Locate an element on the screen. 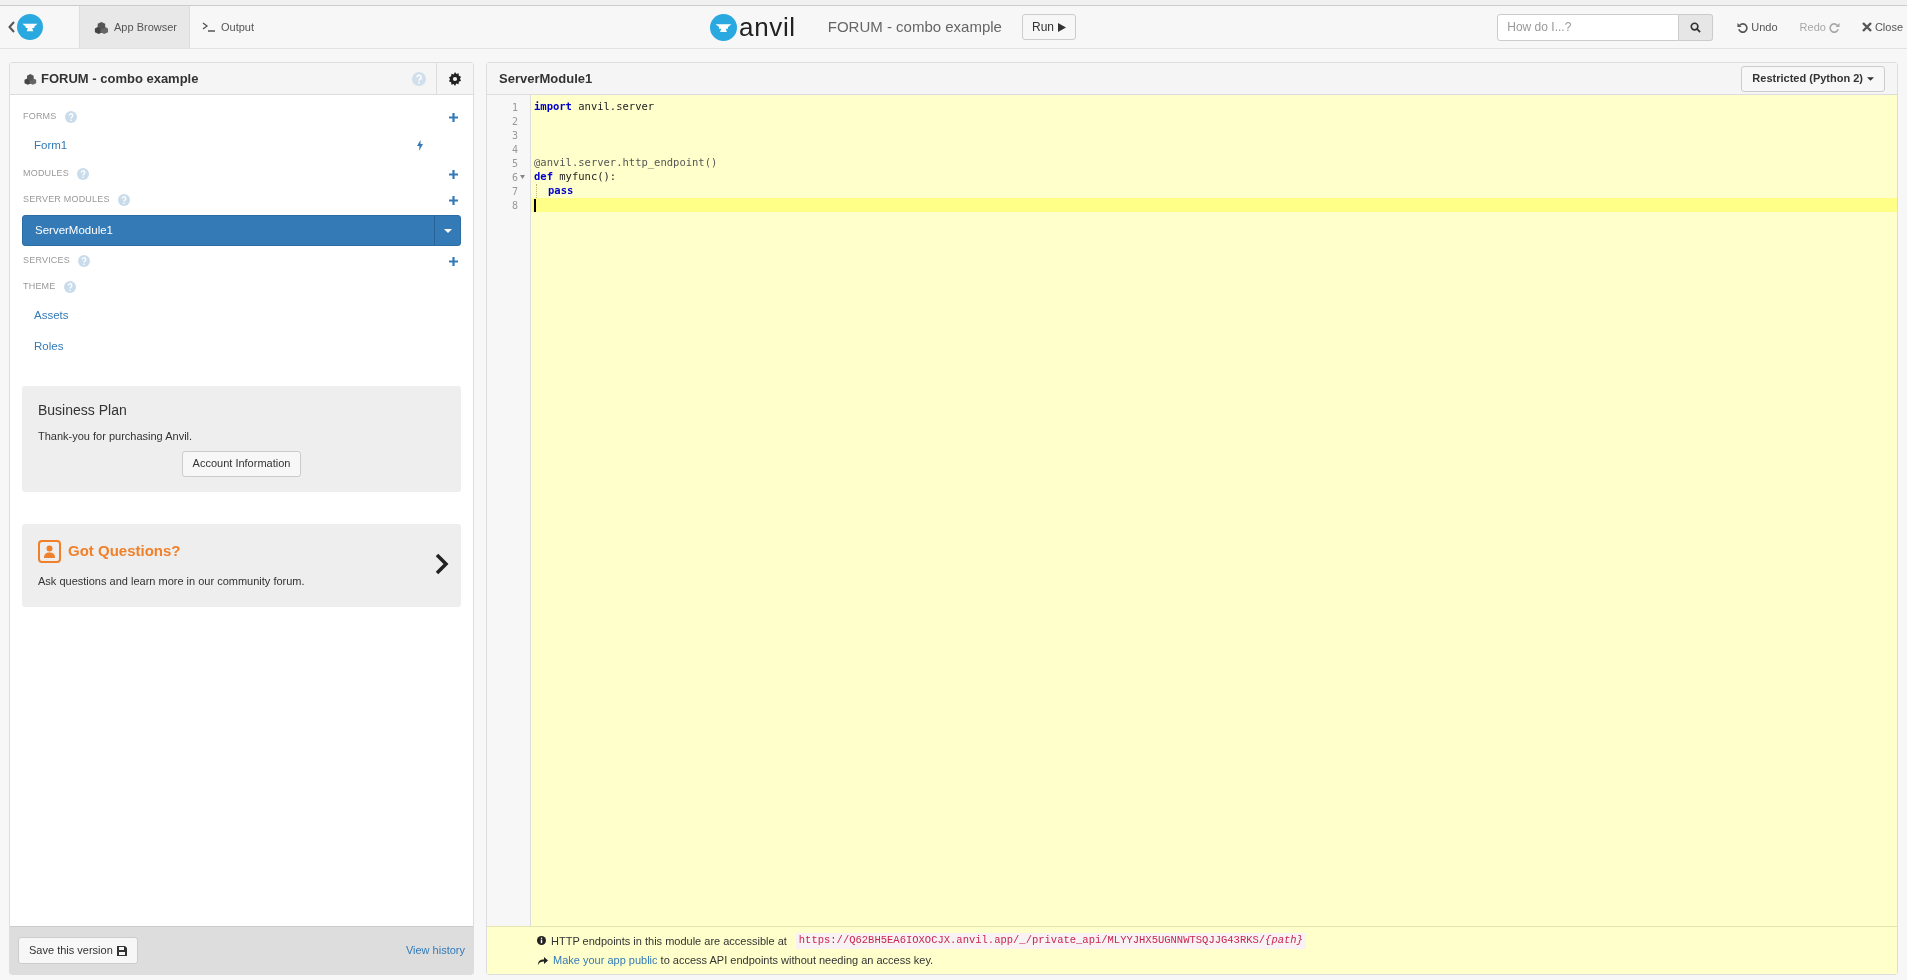 Image resolution: width=1907 pixels, height=980 pixels. undo-icon is located at coordinates (1743, 27).